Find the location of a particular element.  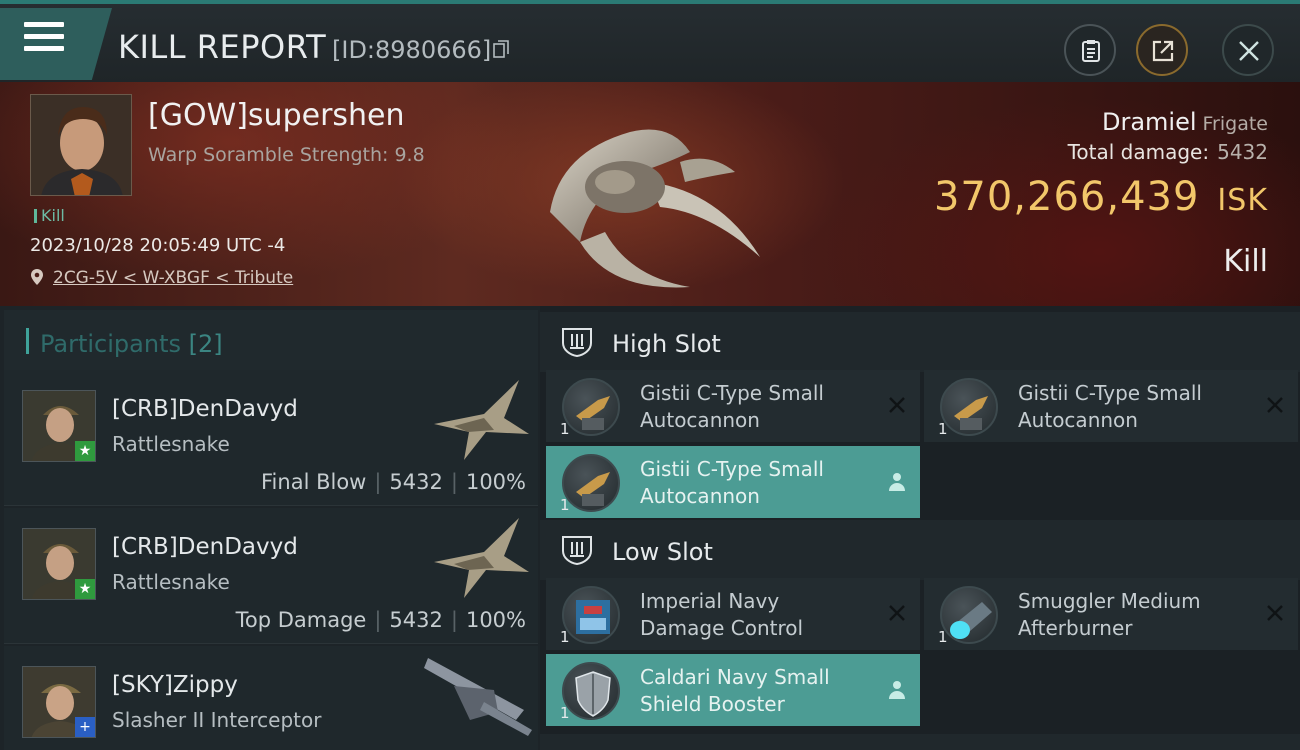

participant-role: Top Damage is located at coordinates (301, 620).